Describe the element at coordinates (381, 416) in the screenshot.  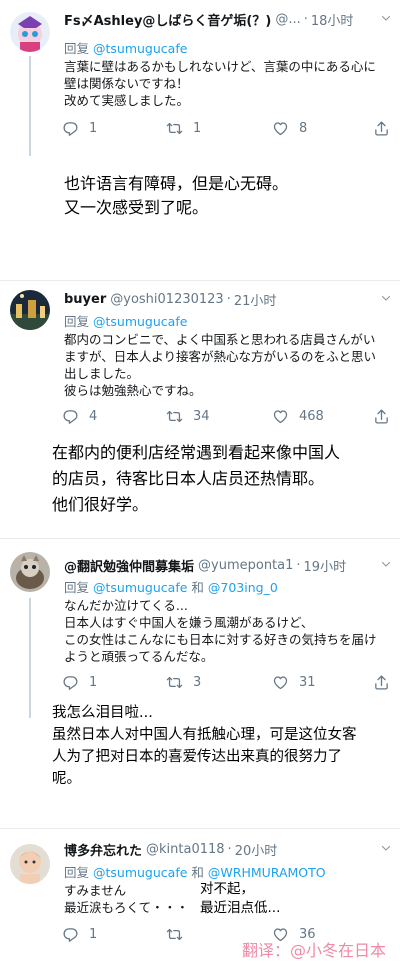
I see `share-icon` at that location.